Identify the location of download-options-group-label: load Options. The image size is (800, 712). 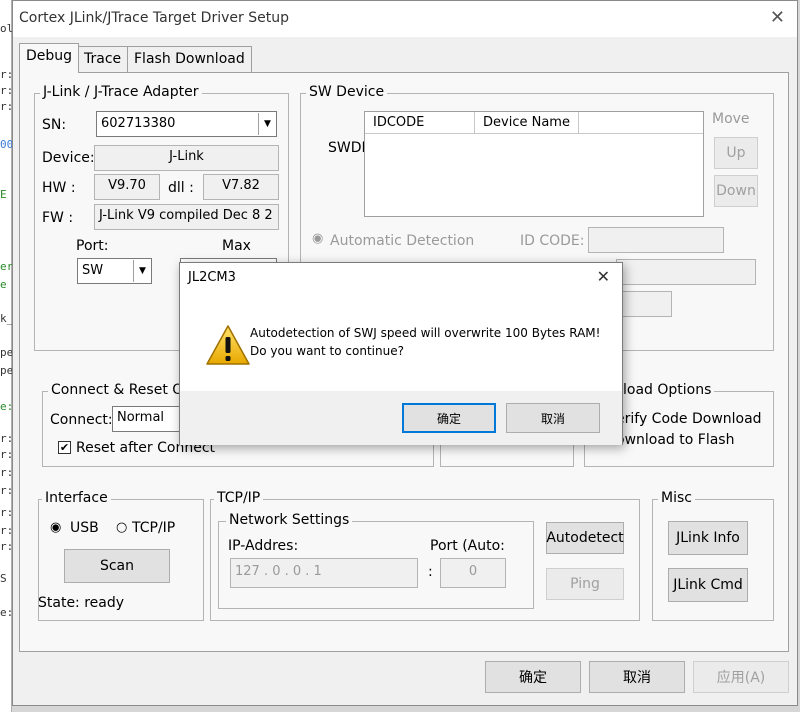
(667, 390).